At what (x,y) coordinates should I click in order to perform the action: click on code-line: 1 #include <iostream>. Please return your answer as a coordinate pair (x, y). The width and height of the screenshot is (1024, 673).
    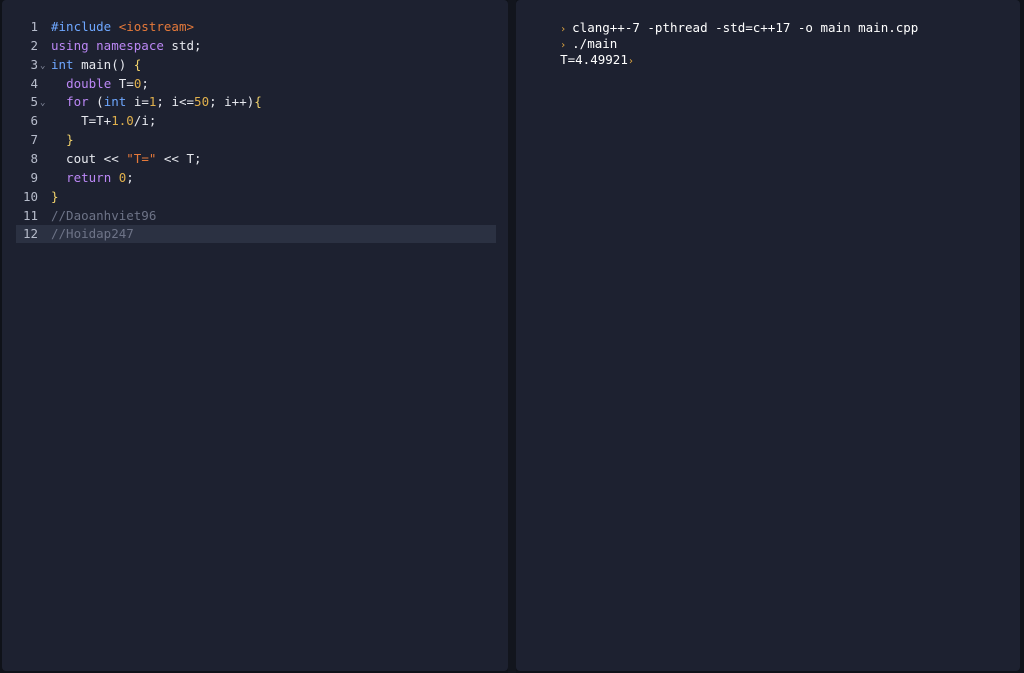
    Looking at the image, I should click on (256, 27).